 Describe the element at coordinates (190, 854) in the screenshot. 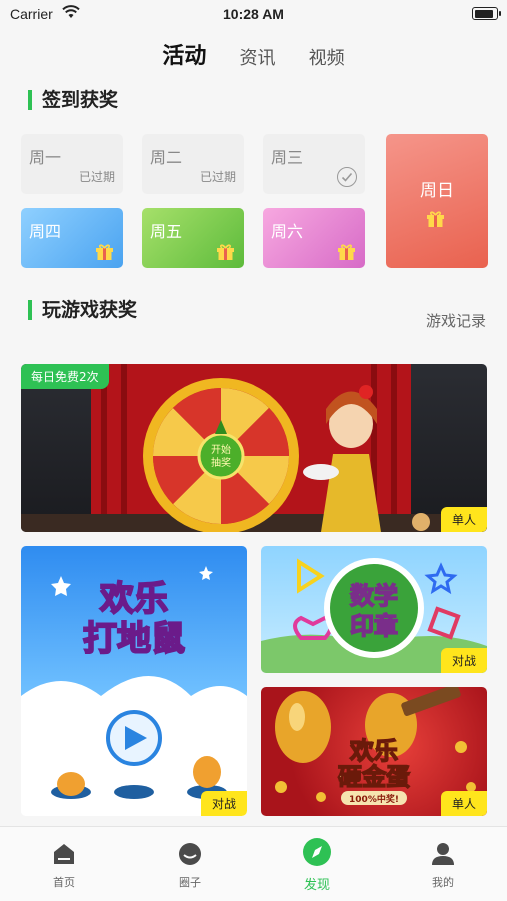

I see `circle-icon` at that location.